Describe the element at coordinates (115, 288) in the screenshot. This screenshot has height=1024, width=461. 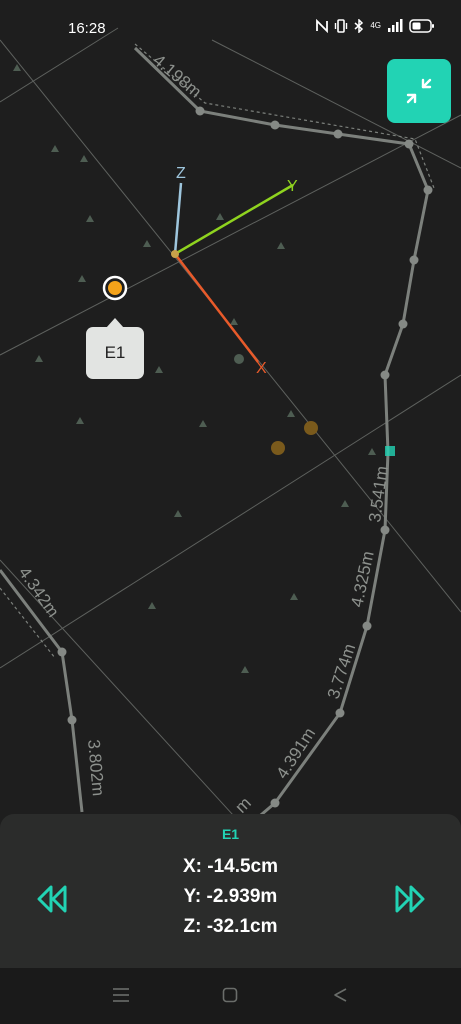
I see `current-point-marker` at that location.